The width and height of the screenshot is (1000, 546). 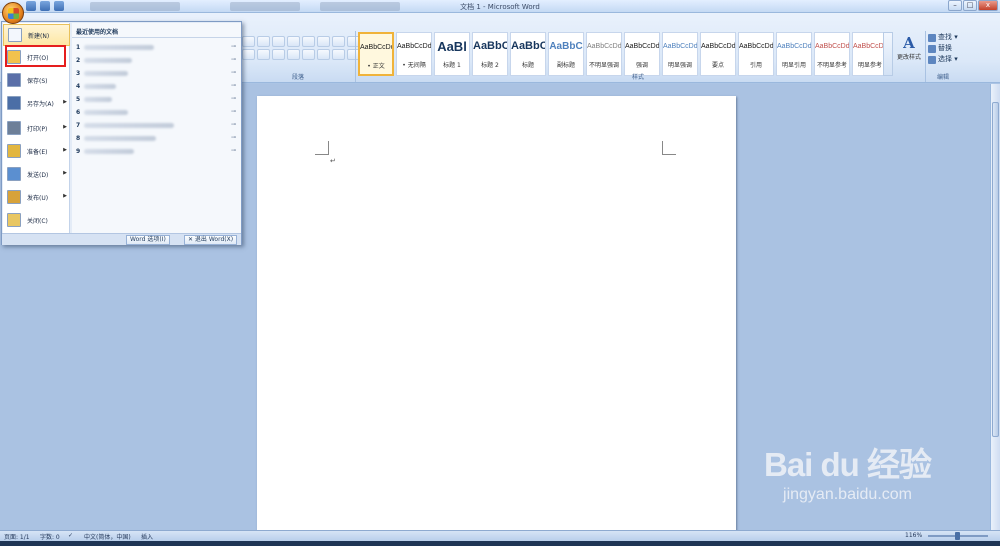 I want to click on zoom-slider-handle, so click(x=957, y=536).